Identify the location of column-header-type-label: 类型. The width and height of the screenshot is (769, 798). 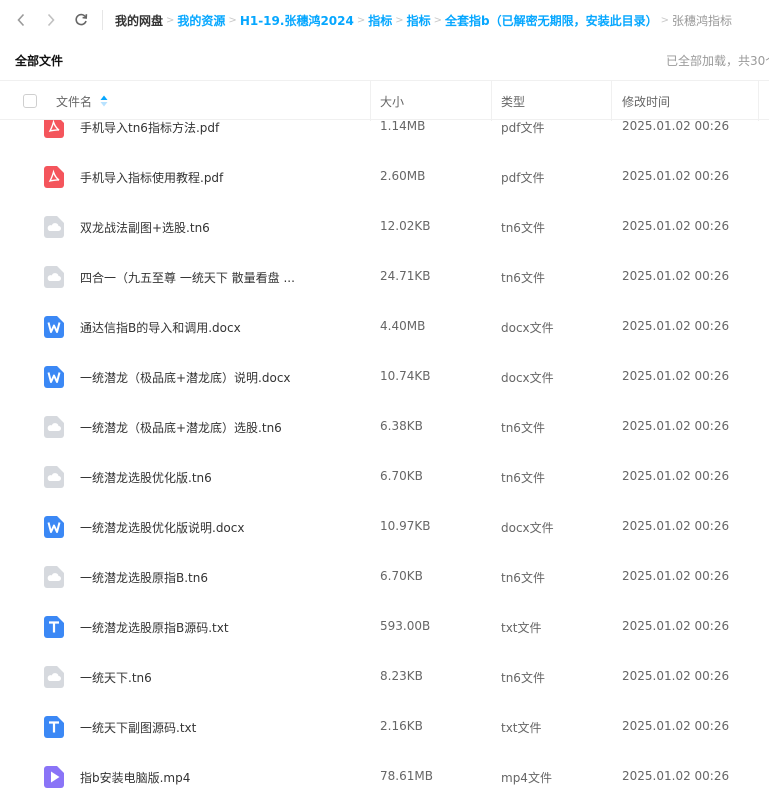
(513, 101).